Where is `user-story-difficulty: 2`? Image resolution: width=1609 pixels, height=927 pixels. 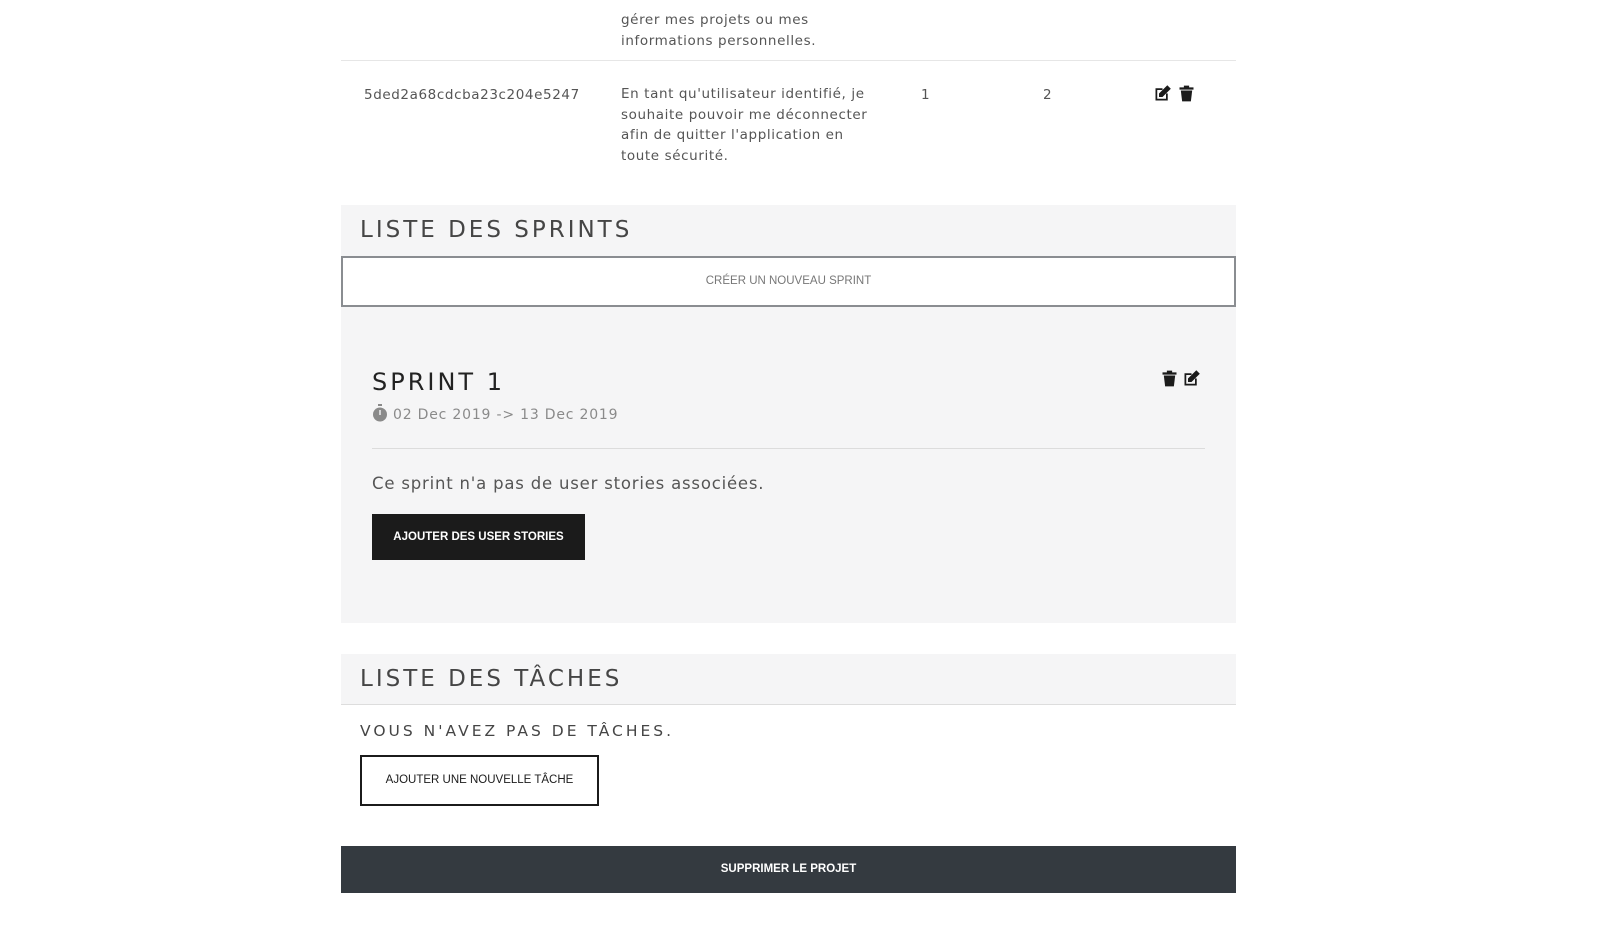
user-story-difficulty: 2 is located at coordinates (1048, 95).